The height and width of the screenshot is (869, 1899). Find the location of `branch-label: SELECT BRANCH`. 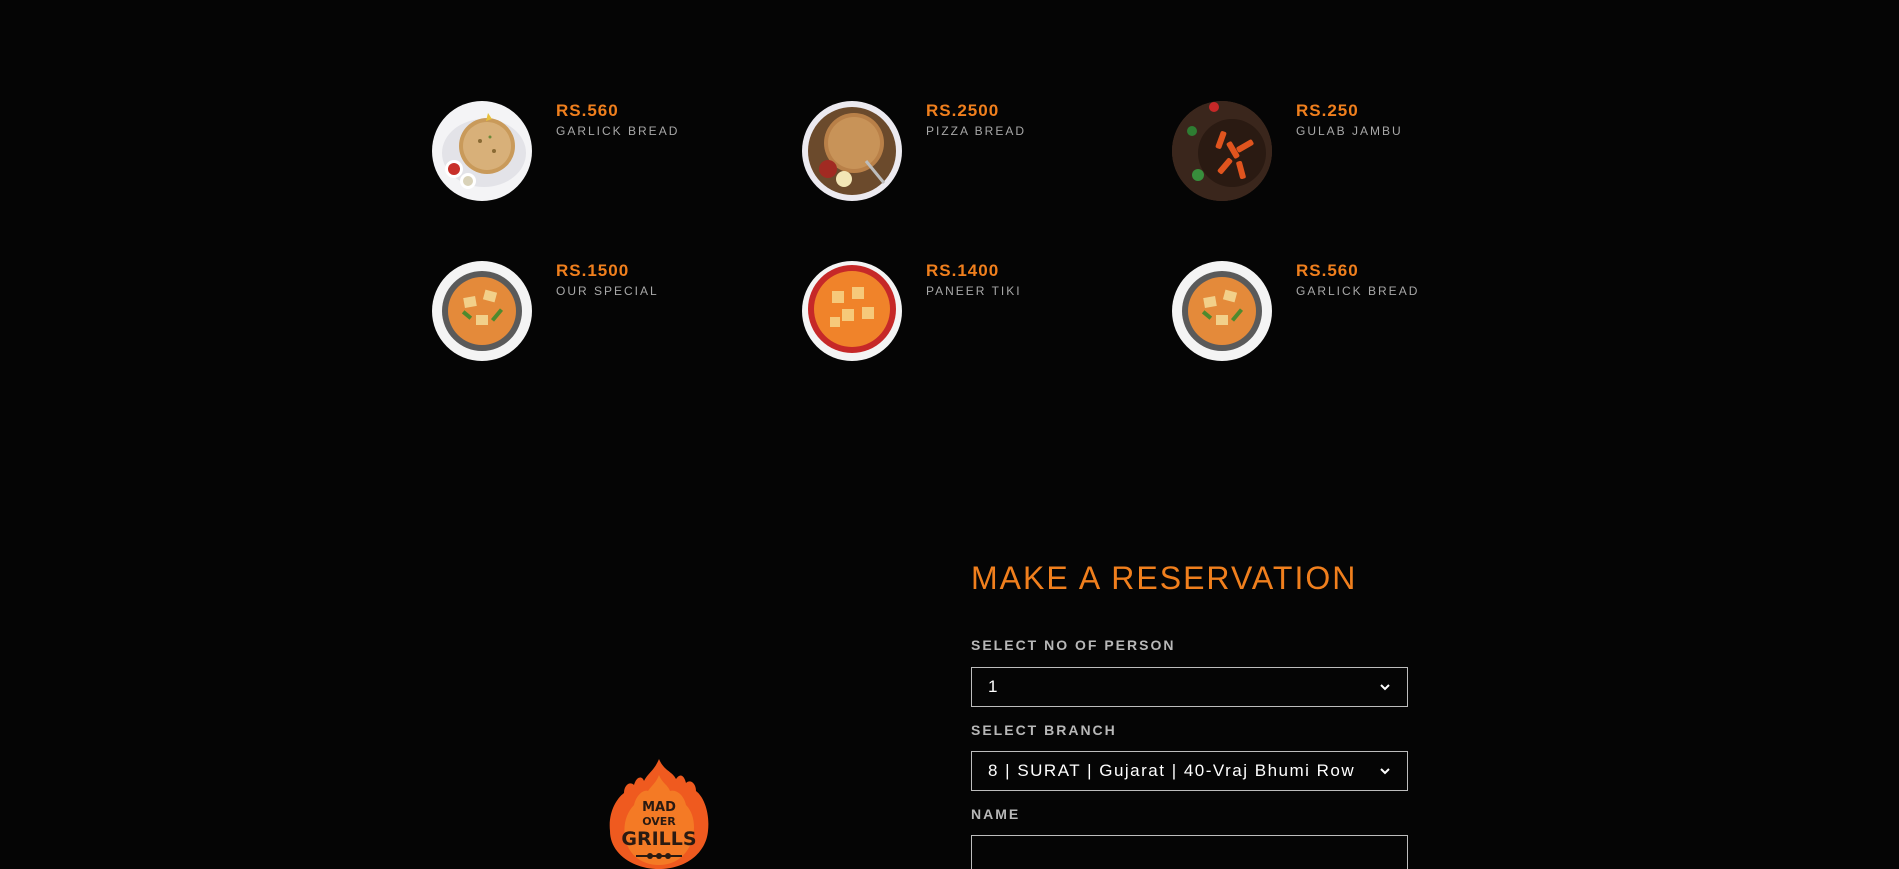

branch-label: SELECT BRANCH is located at coordinates (1044, 730).